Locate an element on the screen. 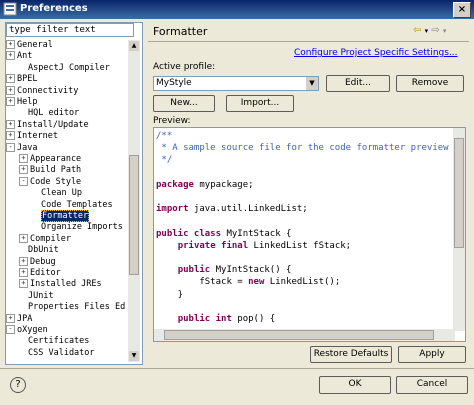 The width and height of the screenshot is (474, 405). back-icon: ⇦ is located at coordinates (417, 30).